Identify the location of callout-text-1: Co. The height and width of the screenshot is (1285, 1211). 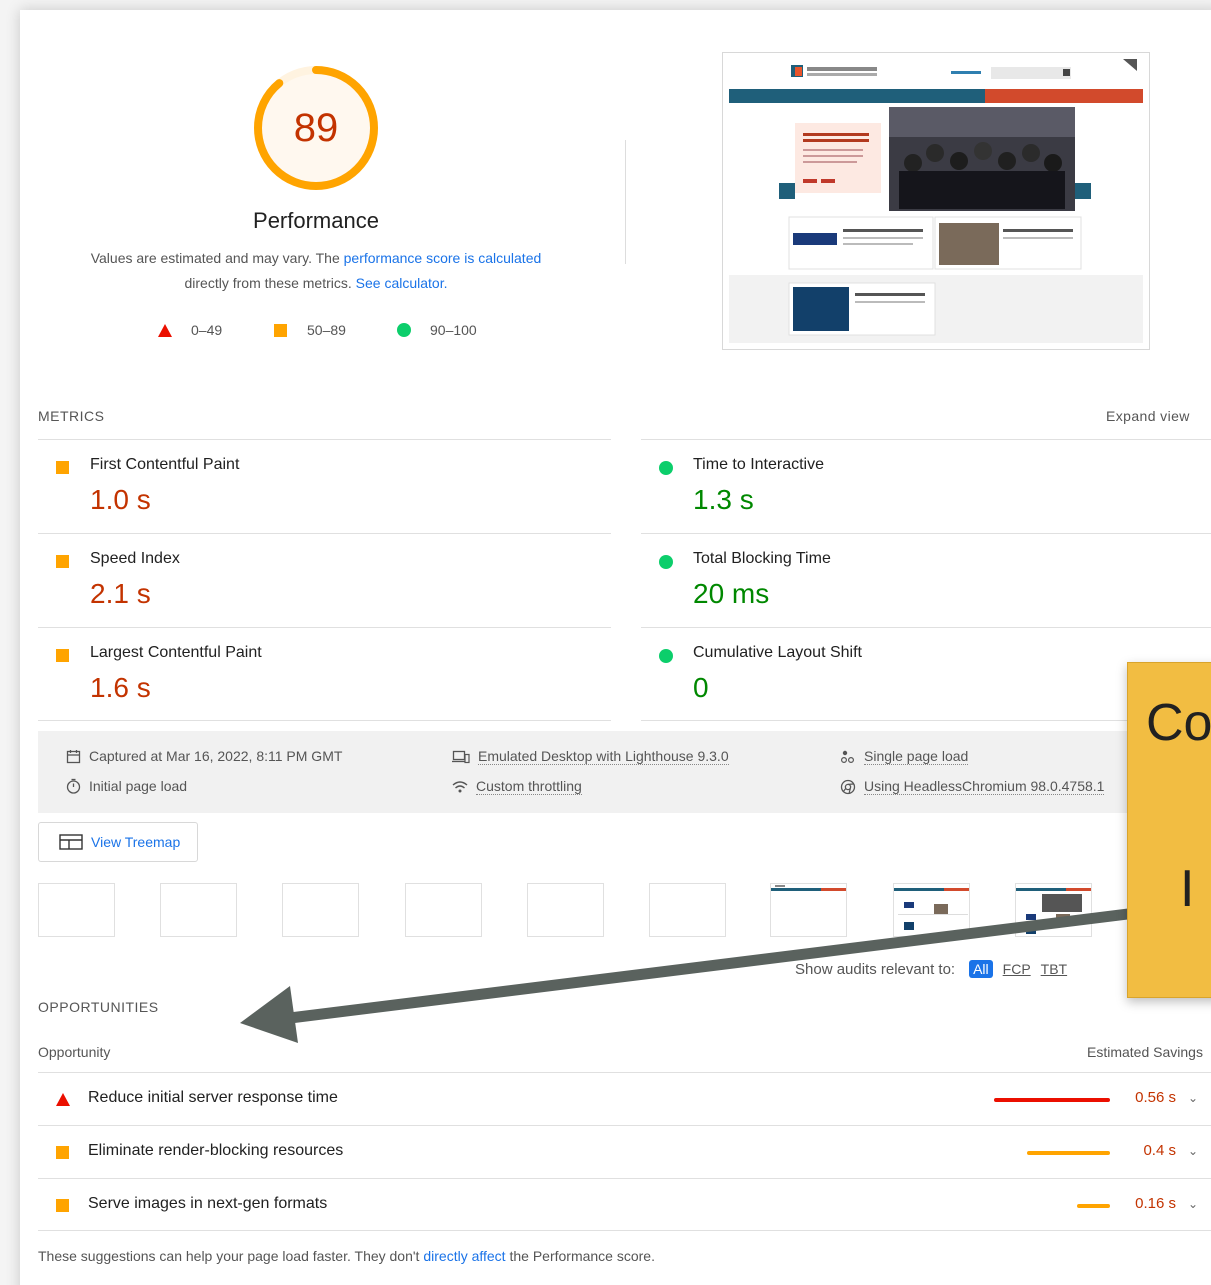
(1178, 723).